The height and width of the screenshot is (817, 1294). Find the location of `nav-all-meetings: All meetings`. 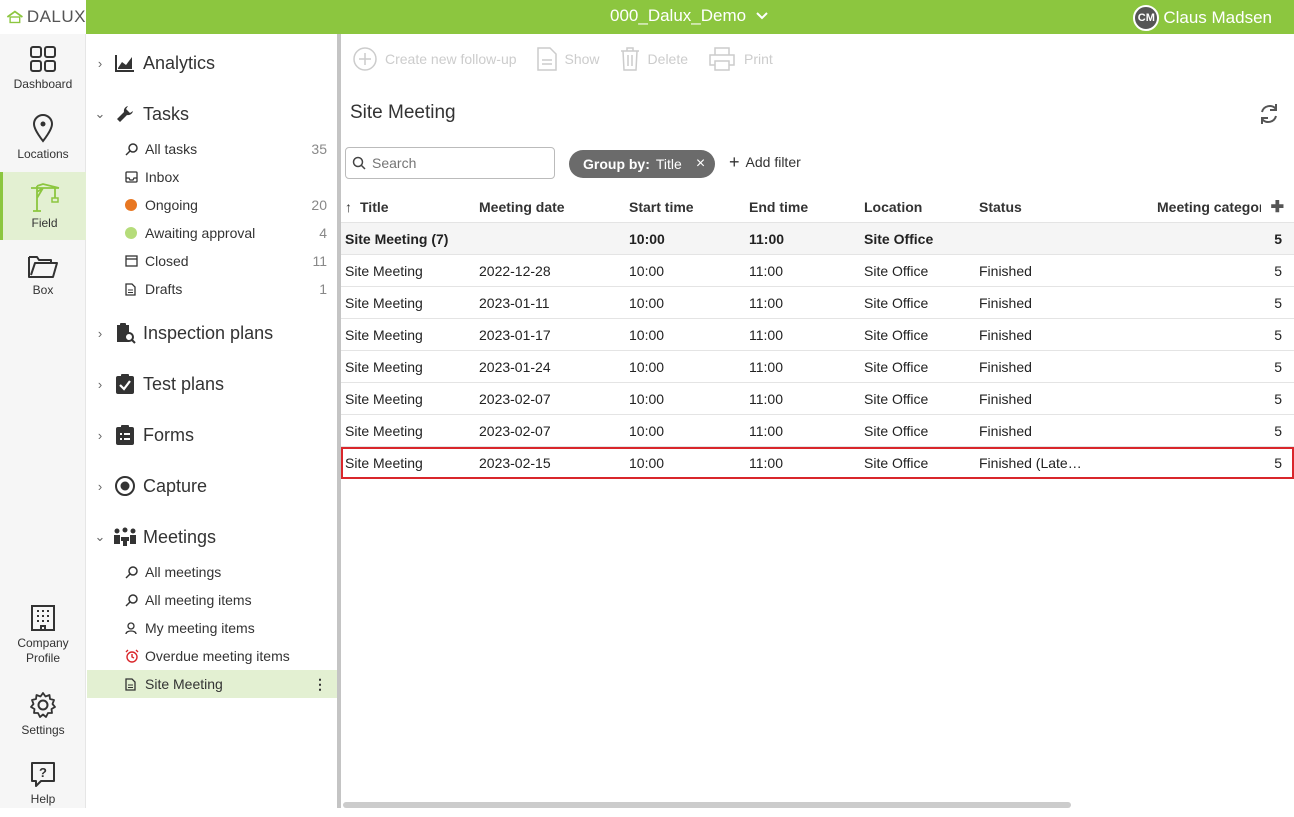

nav-all-meetings: All meetings is located at coordinates (212, 572).